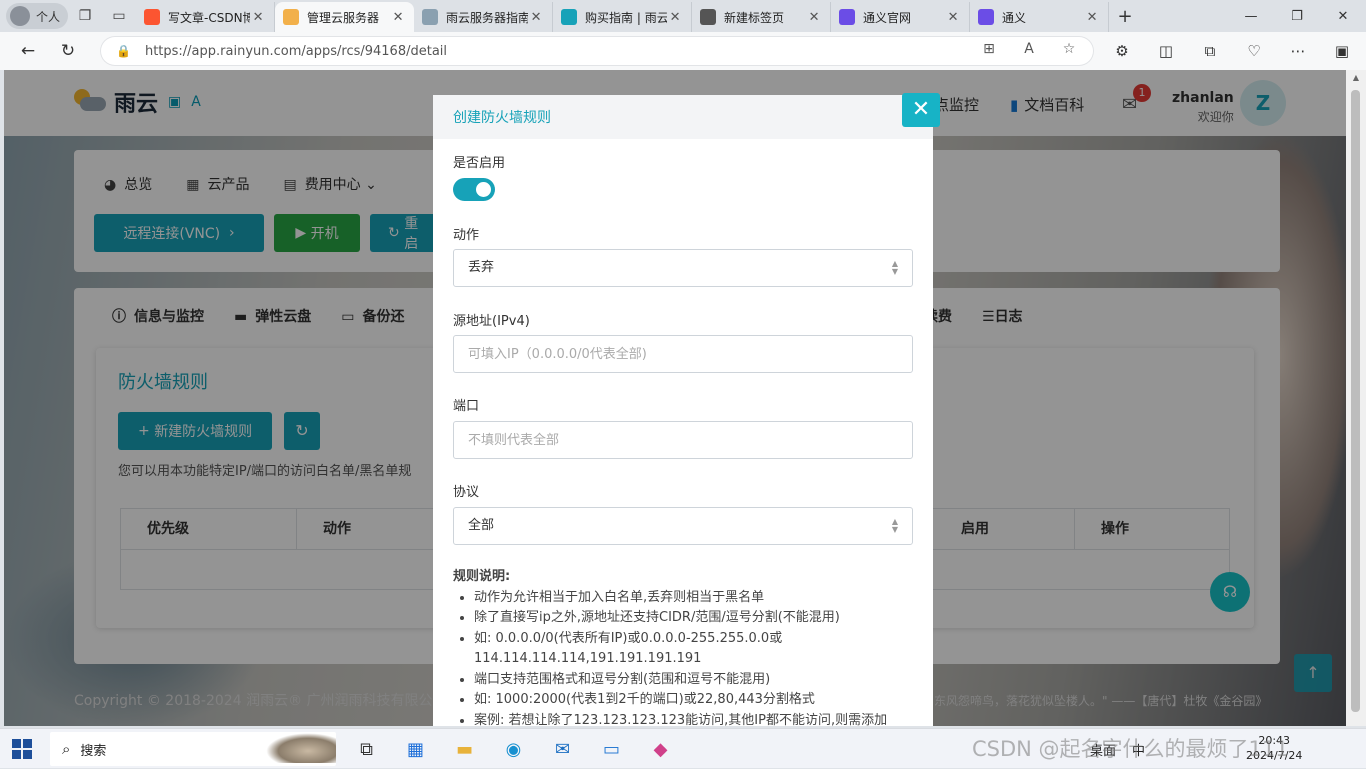 Image resolution: width=1366 pixels, height=769 pixels. What do you see at coordinates (1298, 51) in the screenshot?
I see `more-menu-icon: ⋯` at bounding box center [1298, 51].